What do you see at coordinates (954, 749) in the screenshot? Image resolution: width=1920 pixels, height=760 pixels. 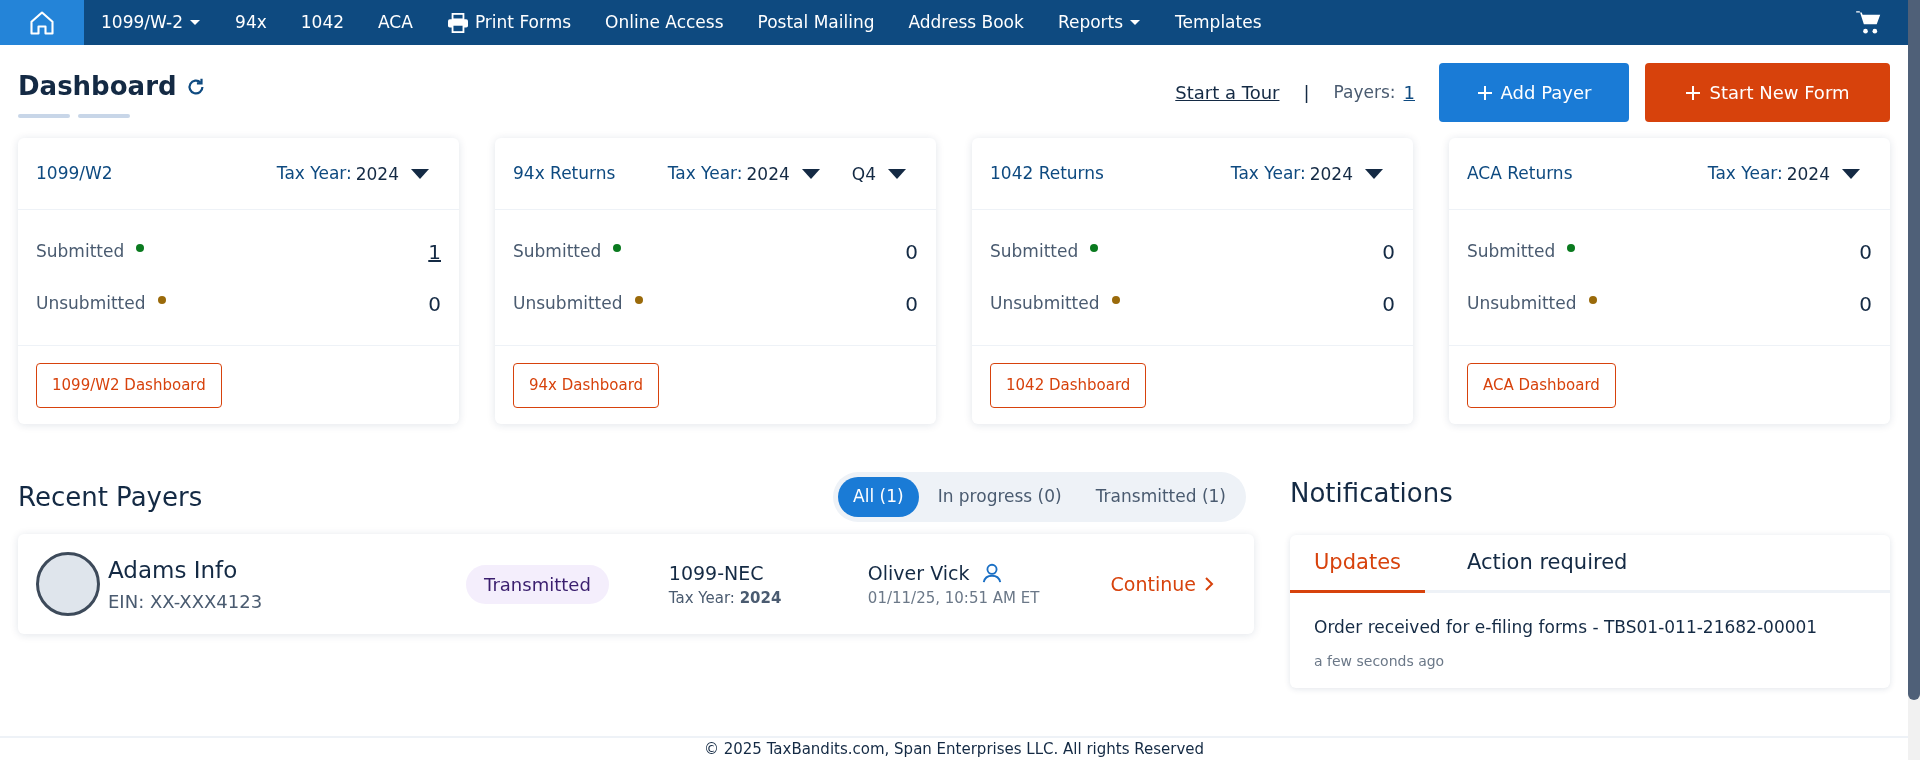 I see `copyright-text: © 2025 TaxBandits.com, Span Enterprises LLC. All rights Reserved` at bounding box center [954, 749].